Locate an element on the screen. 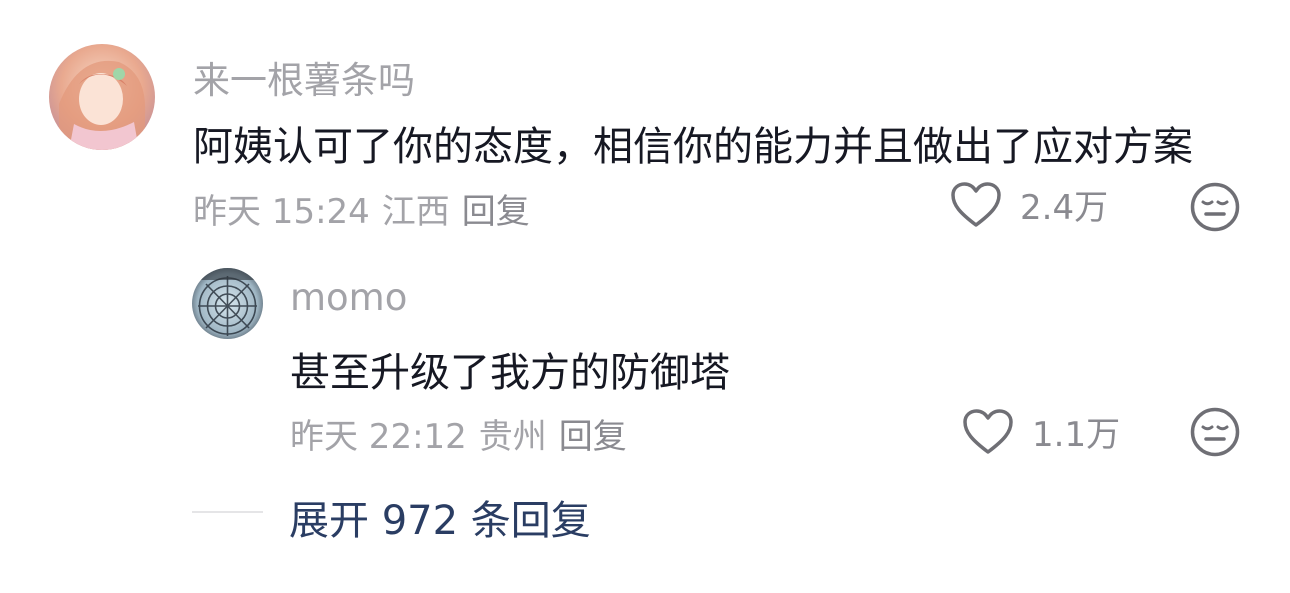 The image size is (1290, 593). comment-like-button: 2.4万 is located at coordinates (1029, 204).